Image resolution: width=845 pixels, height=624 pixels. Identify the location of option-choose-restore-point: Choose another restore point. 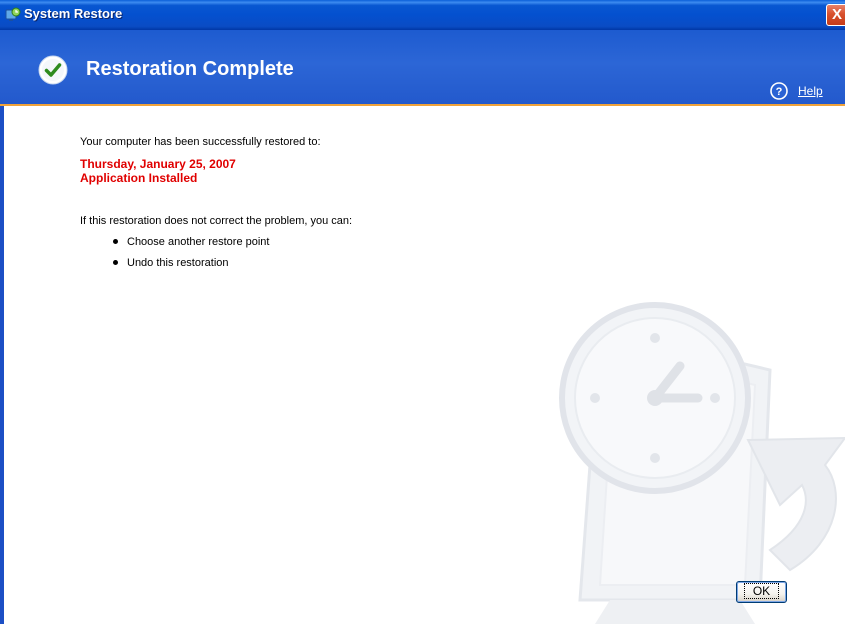
(191, 242).